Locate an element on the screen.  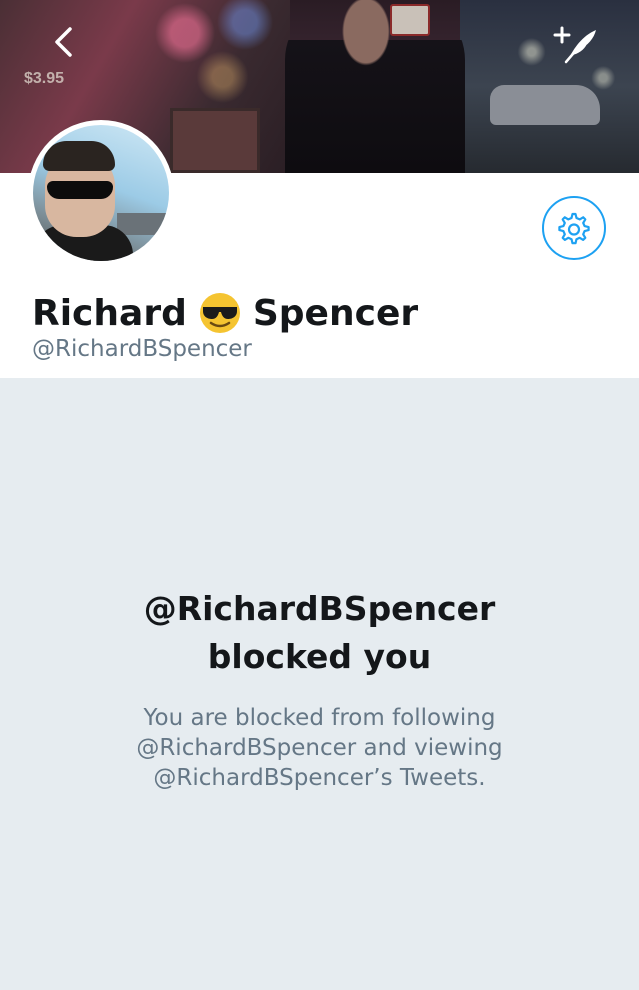
compose-tweet-icon is located at coordinates (574, 45).